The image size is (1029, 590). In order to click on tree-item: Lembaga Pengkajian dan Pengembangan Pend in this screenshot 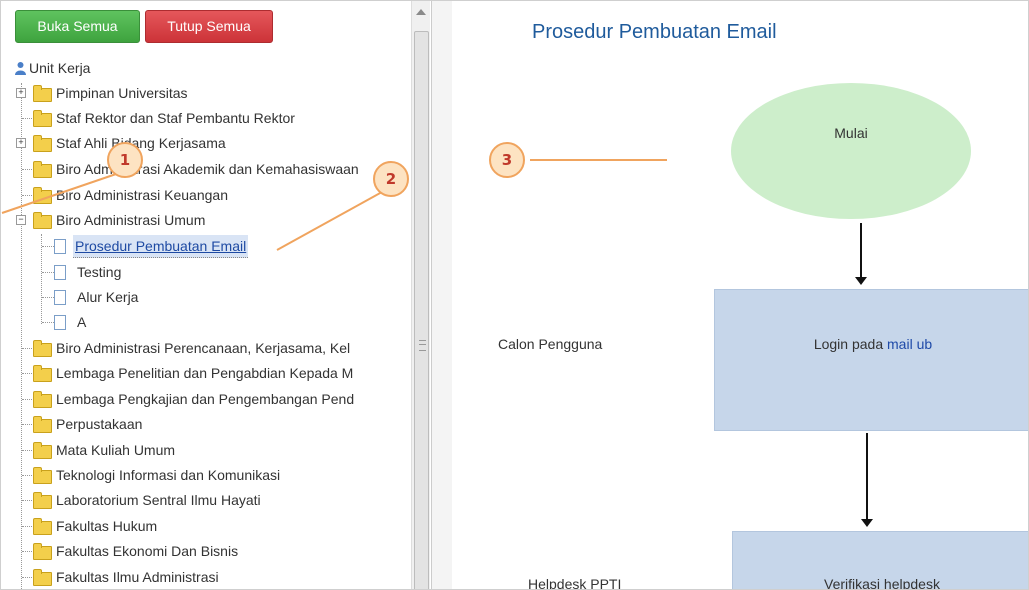, I will do `click(206, 399)`.